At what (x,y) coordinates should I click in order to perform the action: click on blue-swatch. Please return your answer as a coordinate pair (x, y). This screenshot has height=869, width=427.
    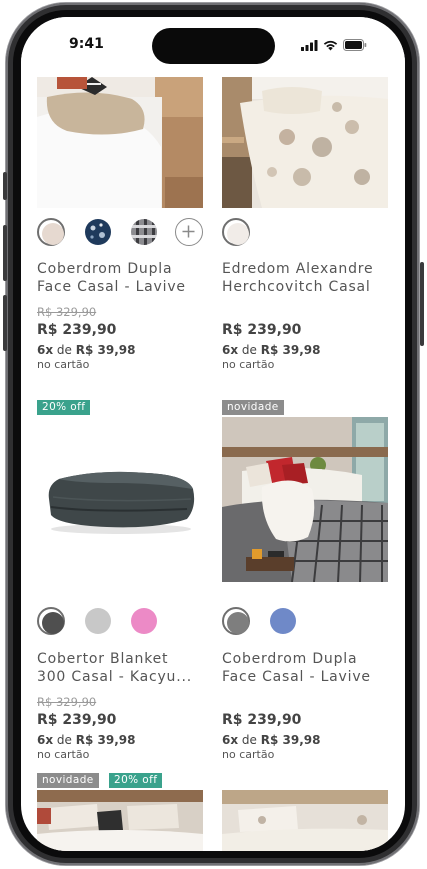
    Looking at the image, I should click on (283, 621).